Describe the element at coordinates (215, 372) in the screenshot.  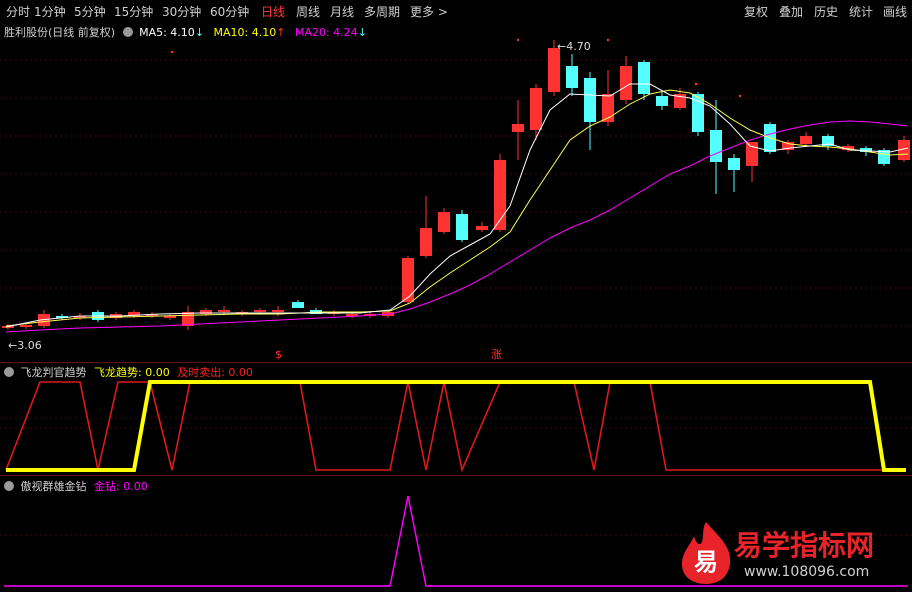
I see `sell-value: 及时卖出: 0.00` at that location.